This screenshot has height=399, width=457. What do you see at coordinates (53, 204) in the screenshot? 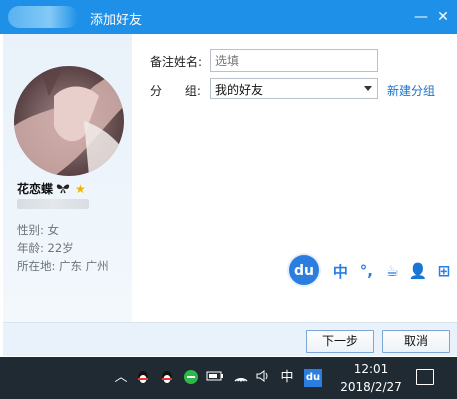
I see `account-id-blurred` at bounding box center [53, 204].